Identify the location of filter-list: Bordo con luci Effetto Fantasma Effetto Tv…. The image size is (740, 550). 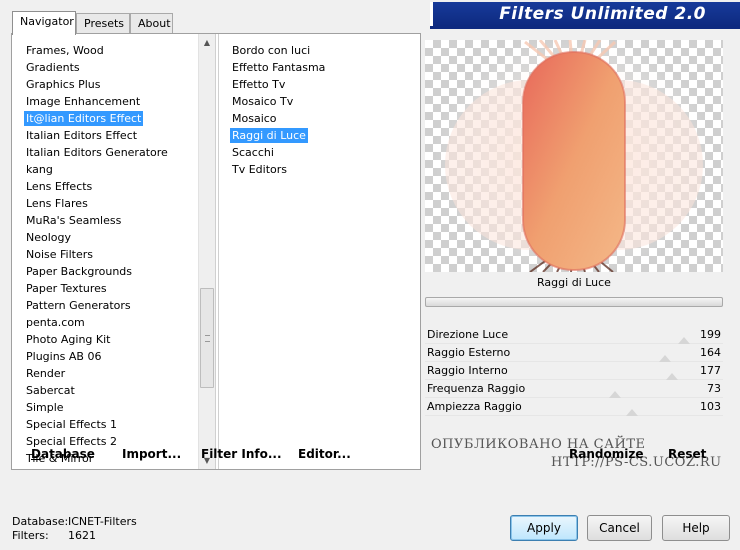
(325, 110).